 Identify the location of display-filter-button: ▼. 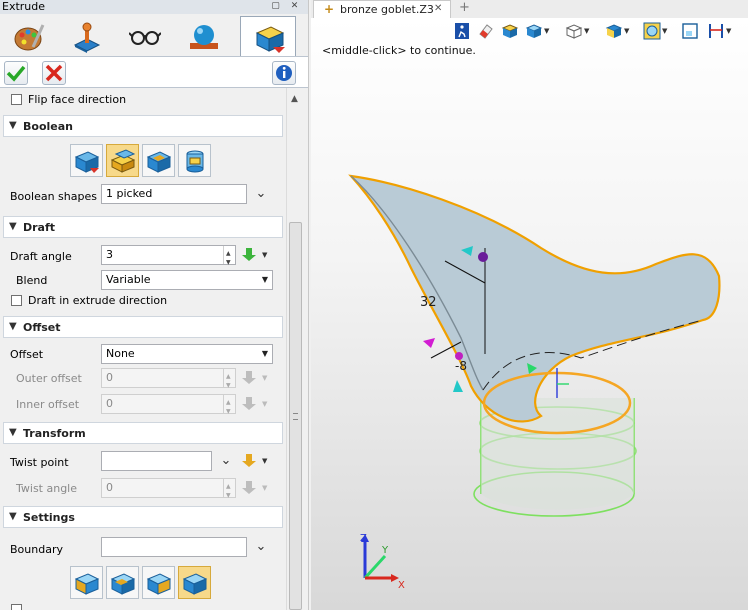
(655, 31).